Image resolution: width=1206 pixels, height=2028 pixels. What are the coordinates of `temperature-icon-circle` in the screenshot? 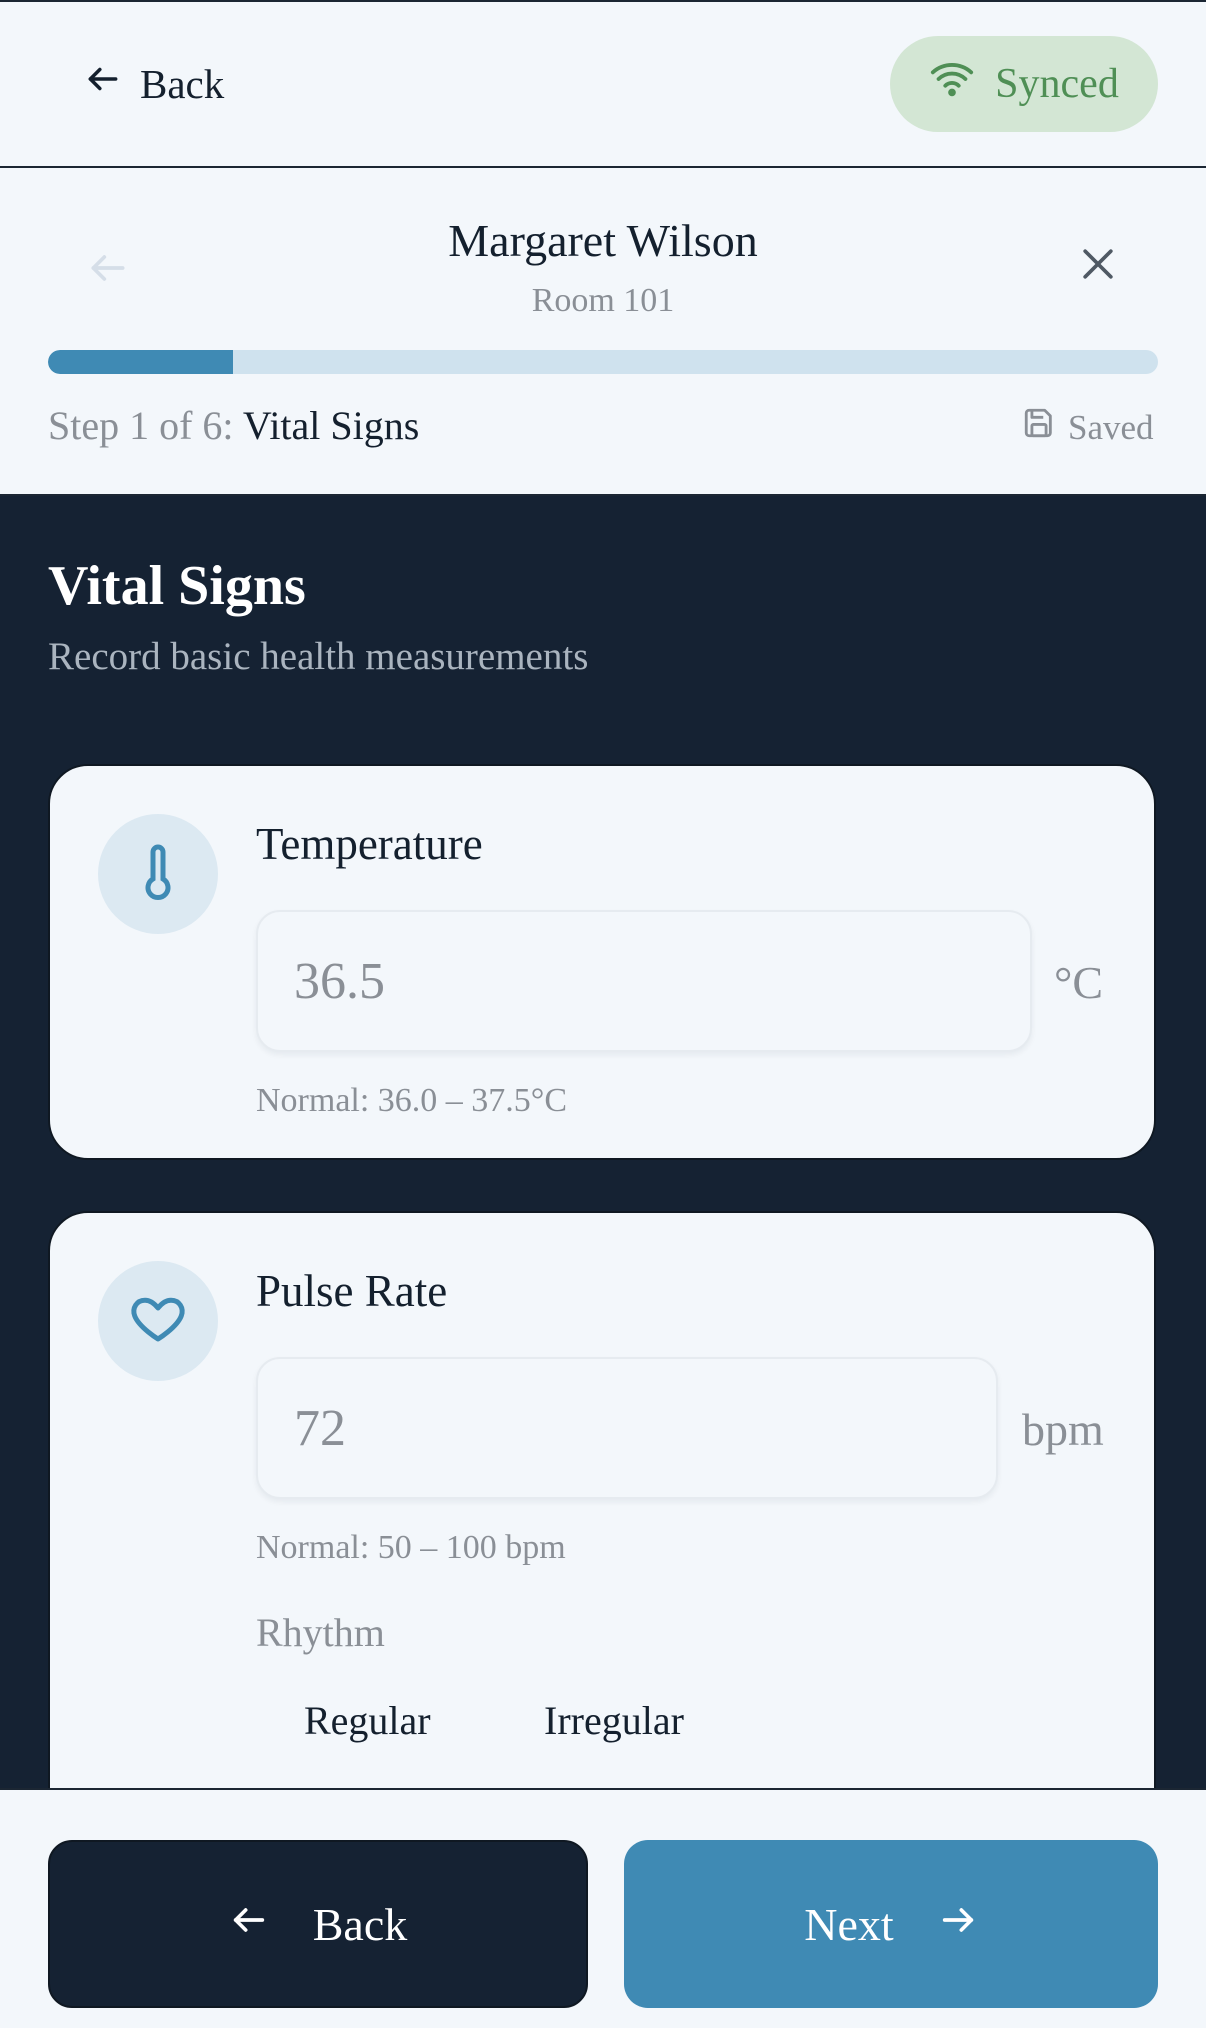 It's located at (158, 874).